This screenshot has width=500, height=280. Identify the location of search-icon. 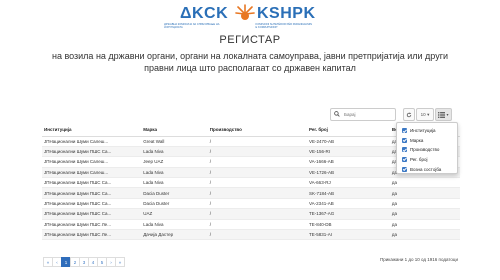
(337, 114).